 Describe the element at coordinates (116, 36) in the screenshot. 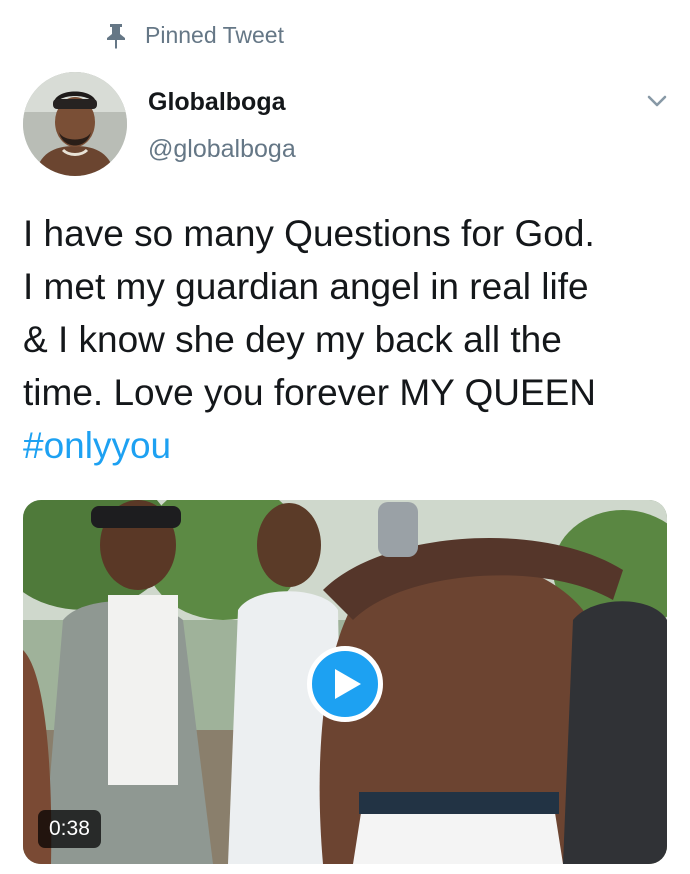

I see `pin-icon` at that location.